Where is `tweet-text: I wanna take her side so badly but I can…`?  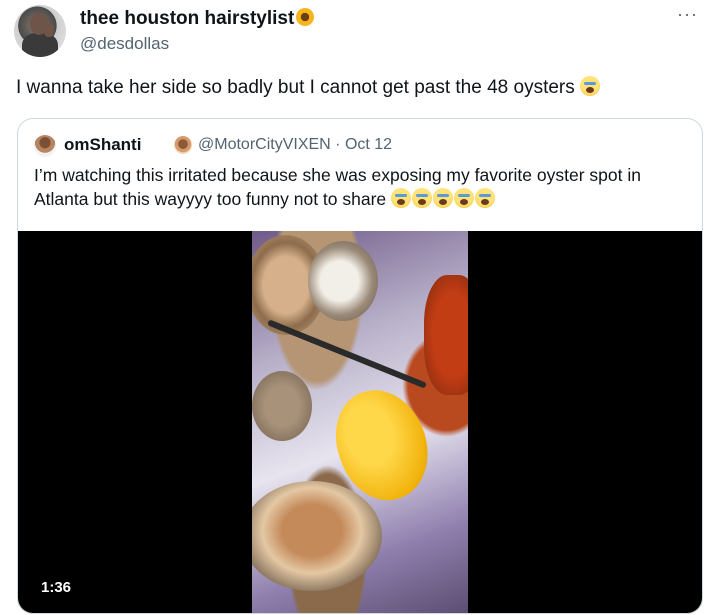 tweet-text: I wanna take her side so badly but I can… is located at coordinates (308, 87).